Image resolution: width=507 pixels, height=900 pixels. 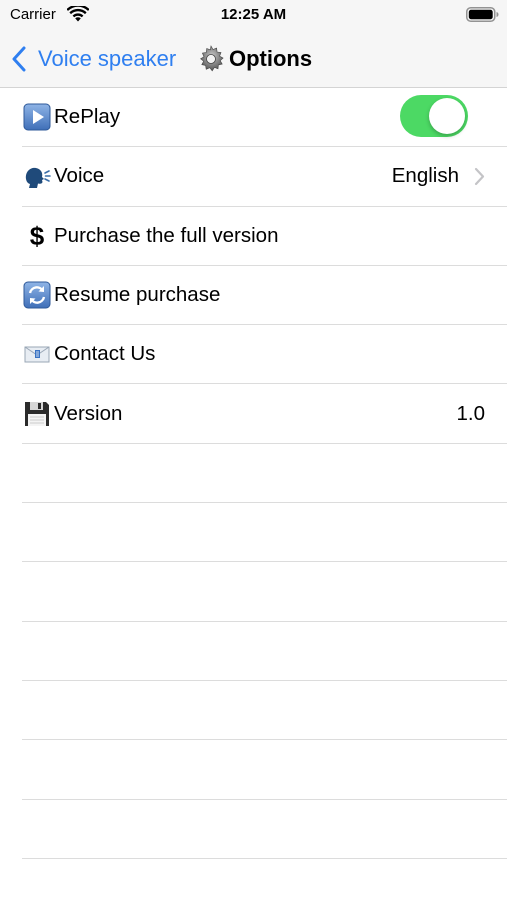 What do you see at coordinates (37, 414) in the screenshot?
I see `floppy-disk-icon` at bounding box center [37, 414].